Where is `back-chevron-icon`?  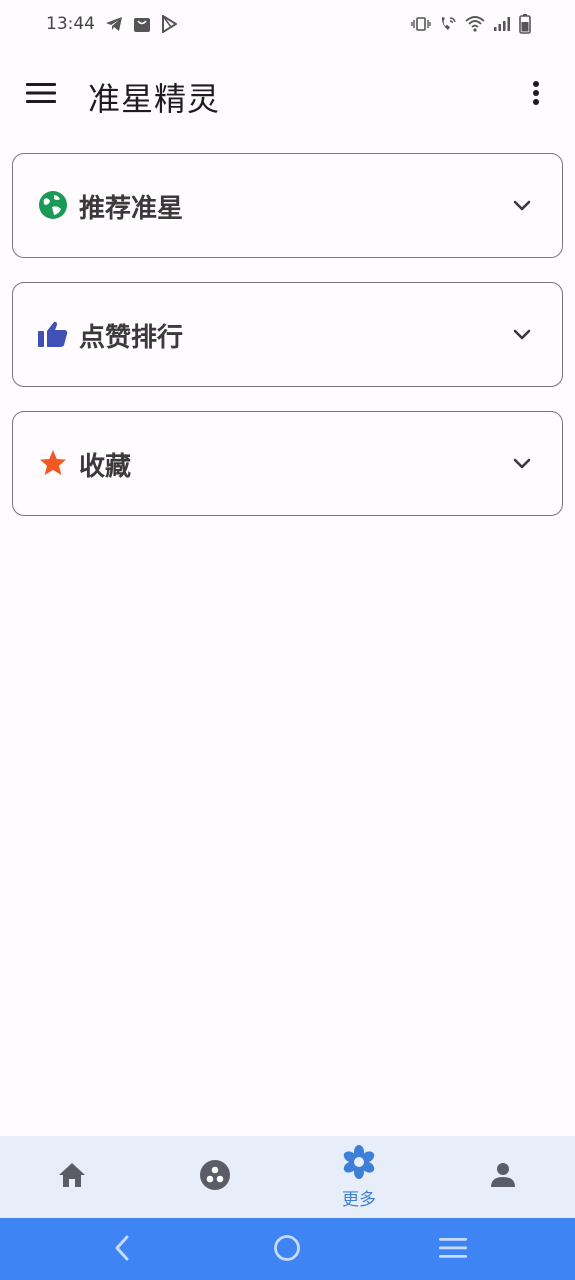 back-chevron-icon is located at coordinates (122, 1250).